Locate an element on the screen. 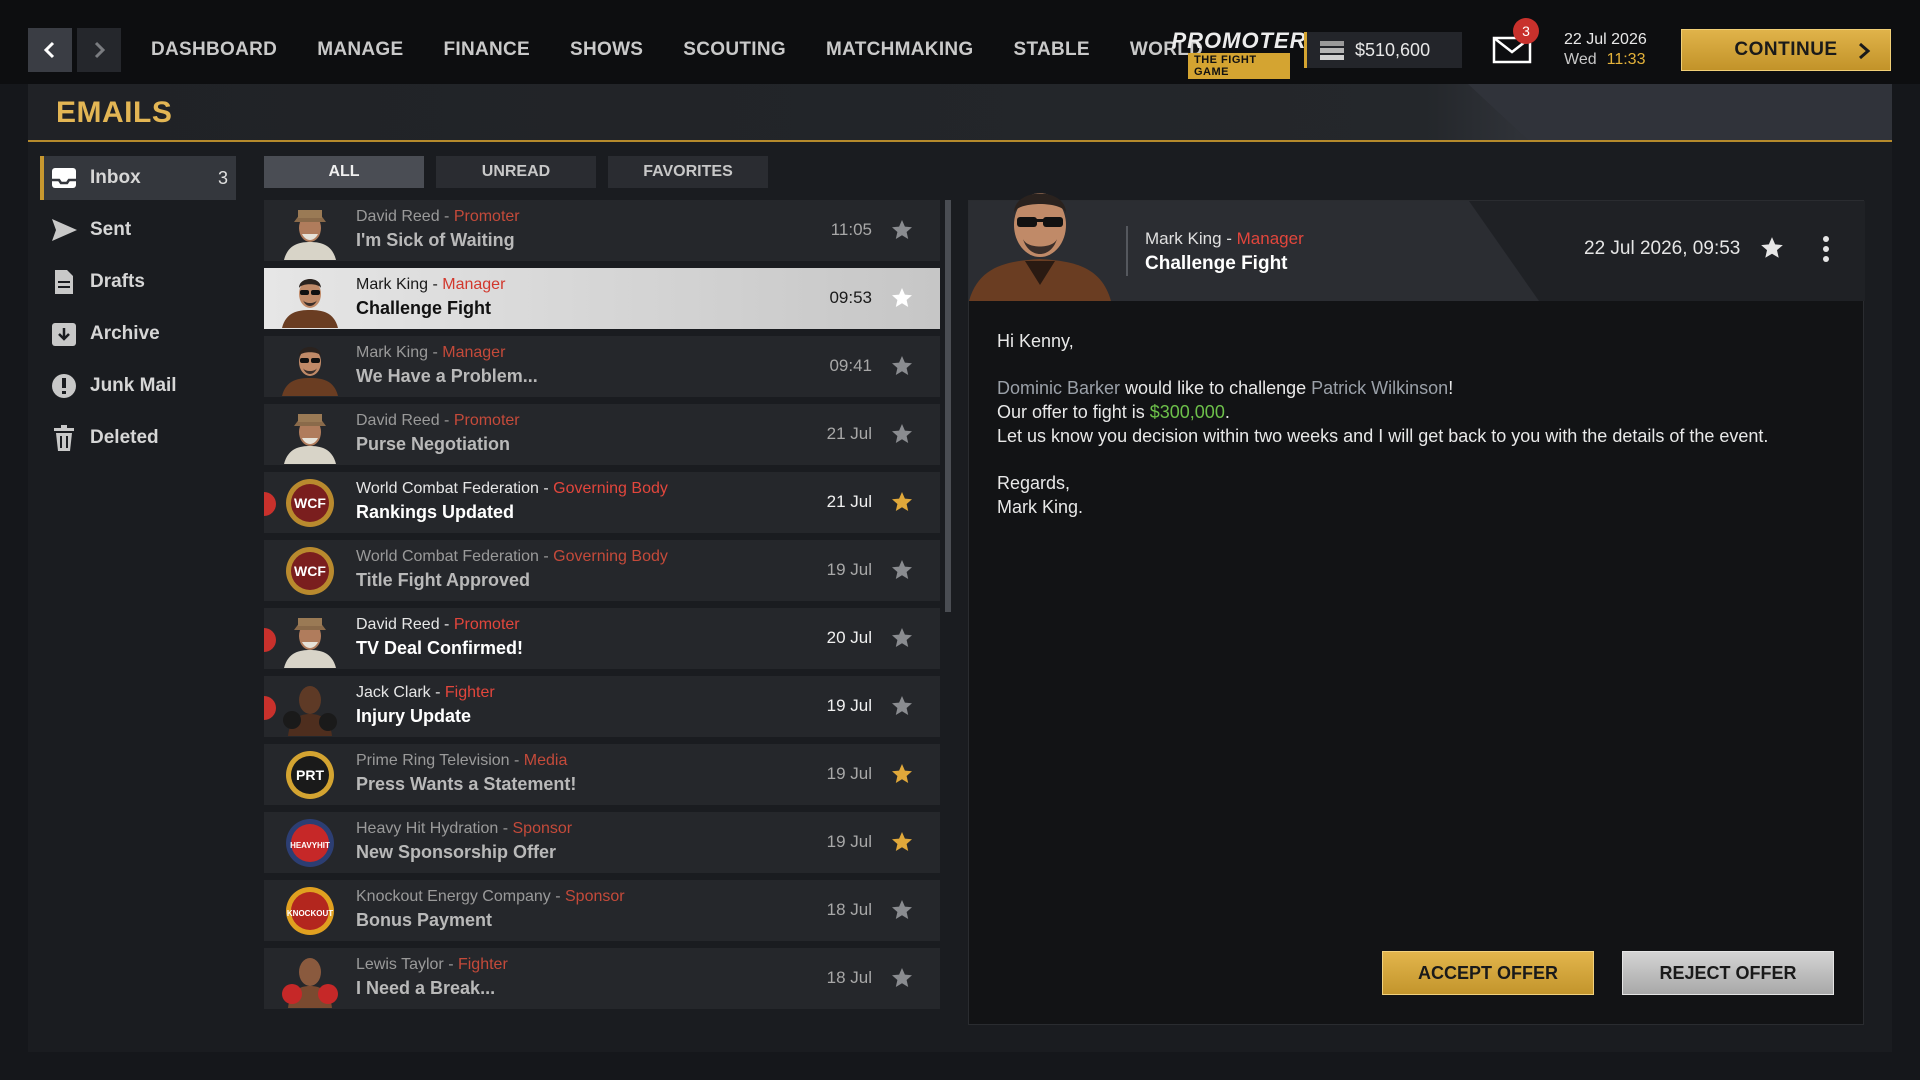  sender-name: Knockout Energy Company is located at coordinates (453, 896).